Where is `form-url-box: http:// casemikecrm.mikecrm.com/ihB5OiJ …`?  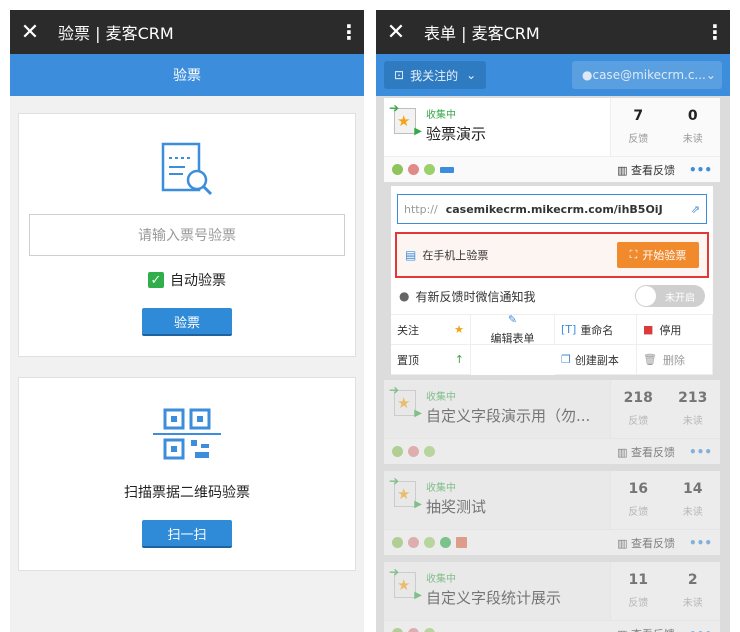
form-url-box: http:// casemikecrm.mikecrm.com/ihB5OiJ … is located at coordinates (552, 209).